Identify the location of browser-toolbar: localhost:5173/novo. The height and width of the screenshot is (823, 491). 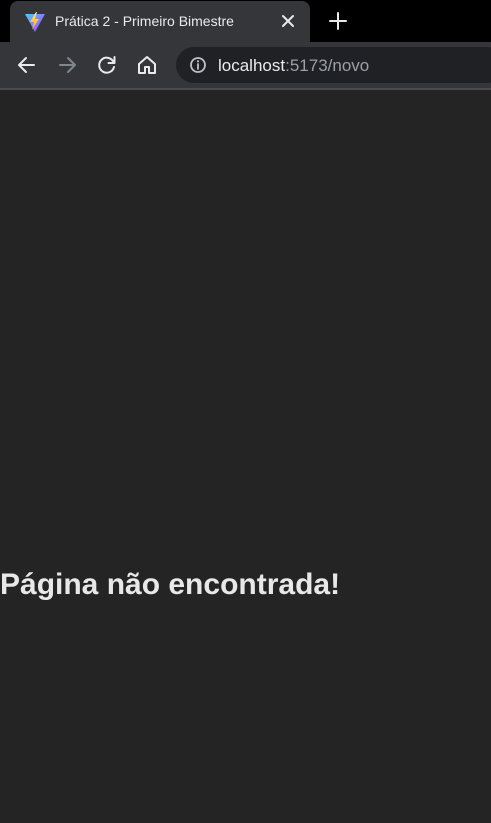
(245, 65).